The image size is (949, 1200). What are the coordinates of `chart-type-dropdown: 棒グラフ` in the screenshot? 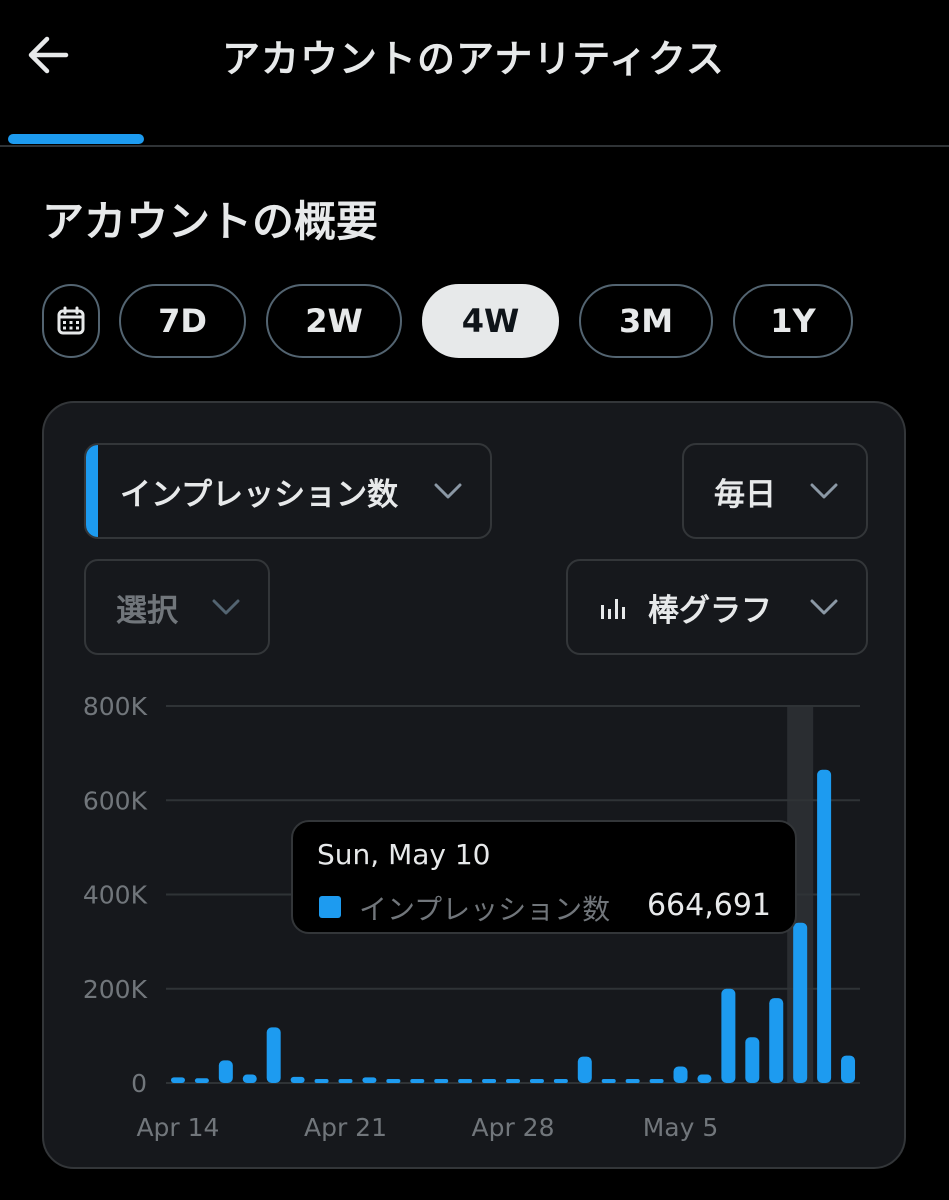 It's located at (717, 607).